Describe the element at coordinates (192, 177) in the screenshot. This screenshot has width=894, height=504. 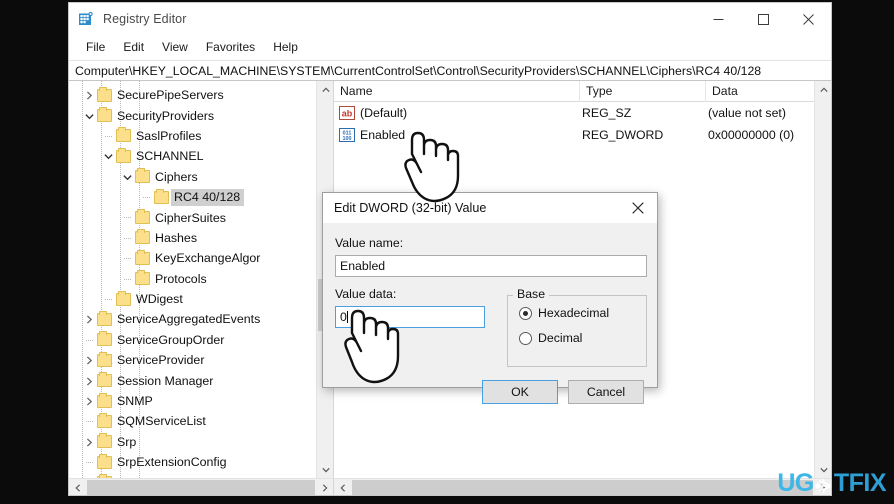
I see `tree-item-ciphers: Ciphers` at that location.